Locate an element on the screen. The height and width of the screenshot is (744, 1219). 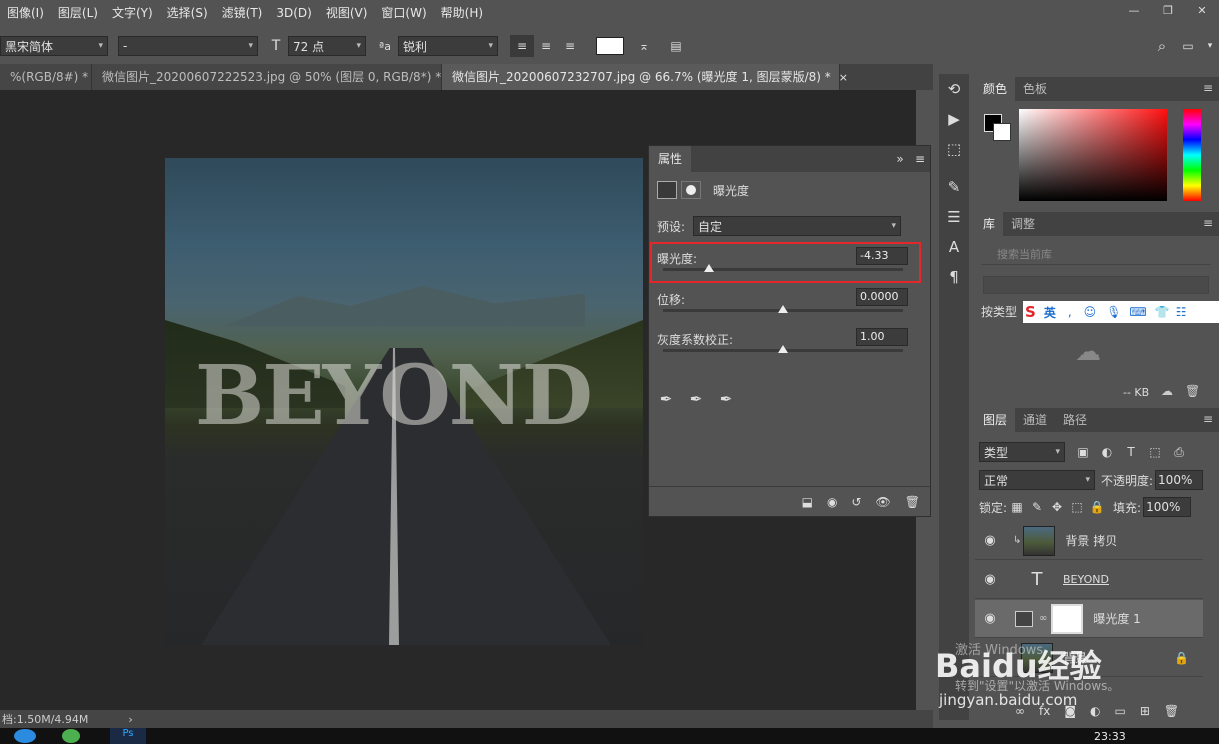
skin-icon: 👕 is located at coordinates (1162, 312).